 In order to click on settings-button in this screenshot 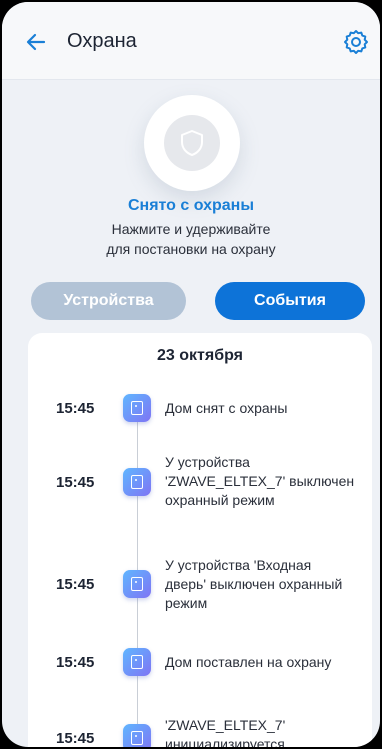, I will do `click(356, 42)`.